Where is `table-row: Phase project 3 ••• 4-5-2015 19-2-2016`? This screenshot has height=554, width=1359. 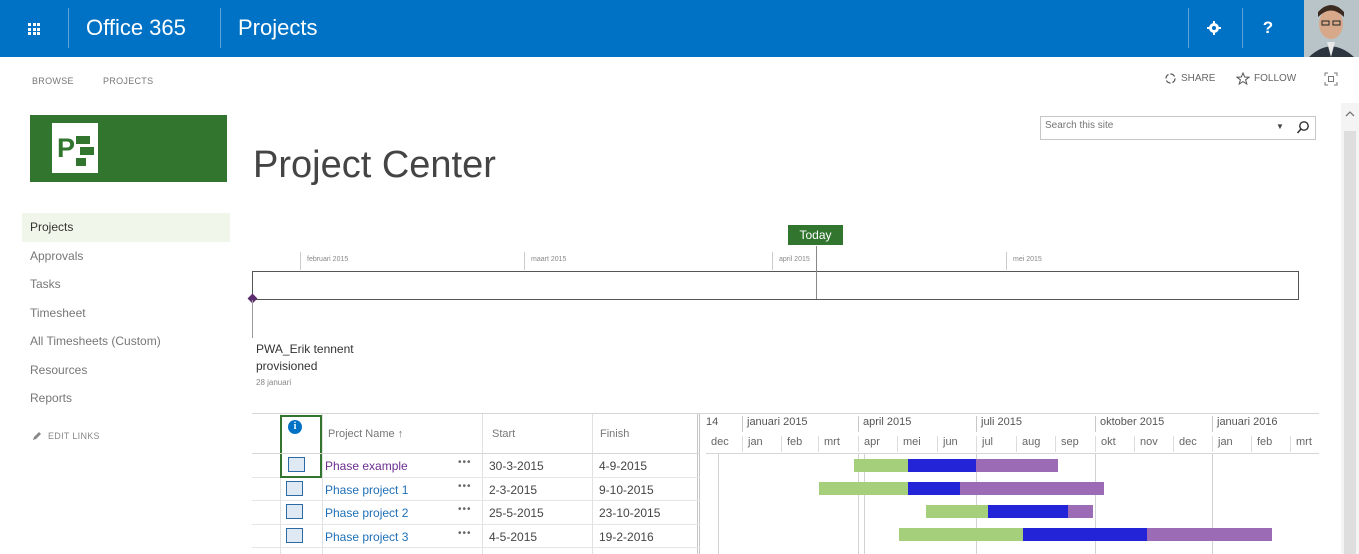 table-row: Phase project 3 ••• 4-5-2015 19-2-2016 is located at coordinates (476, 537).